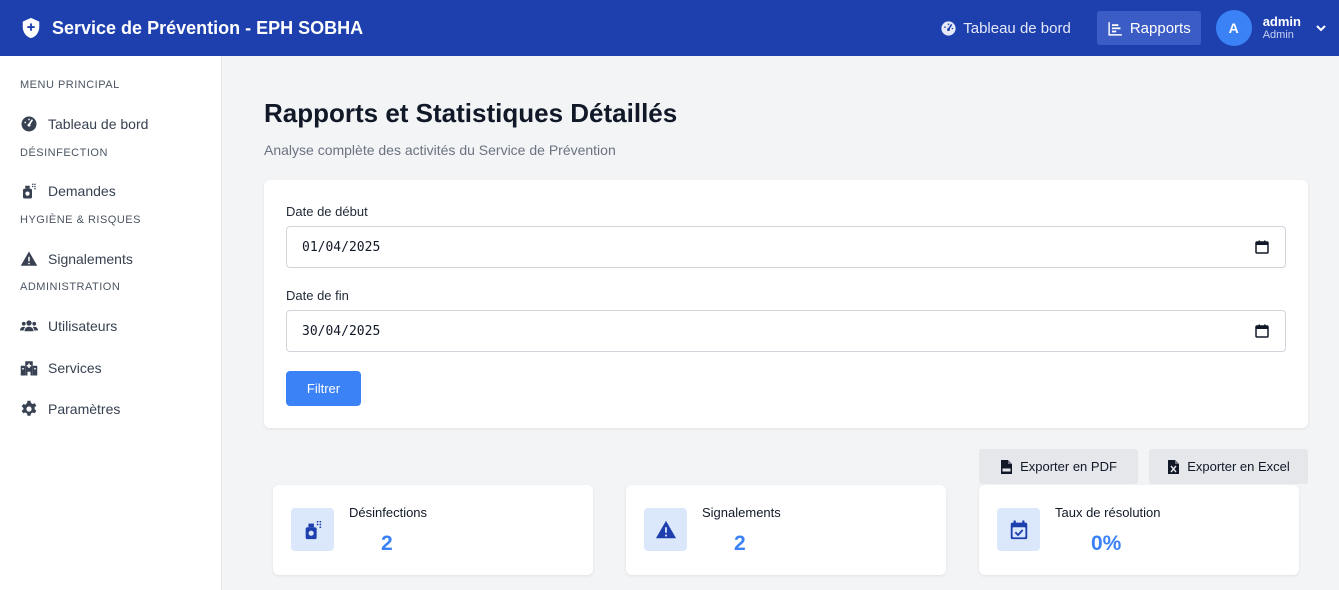 The image size is (1339, 590). Describe the element at coordinates (208, 27) in the screenshot. I see `app-title: Service de Prévention - EPH SOBHA` at that location.